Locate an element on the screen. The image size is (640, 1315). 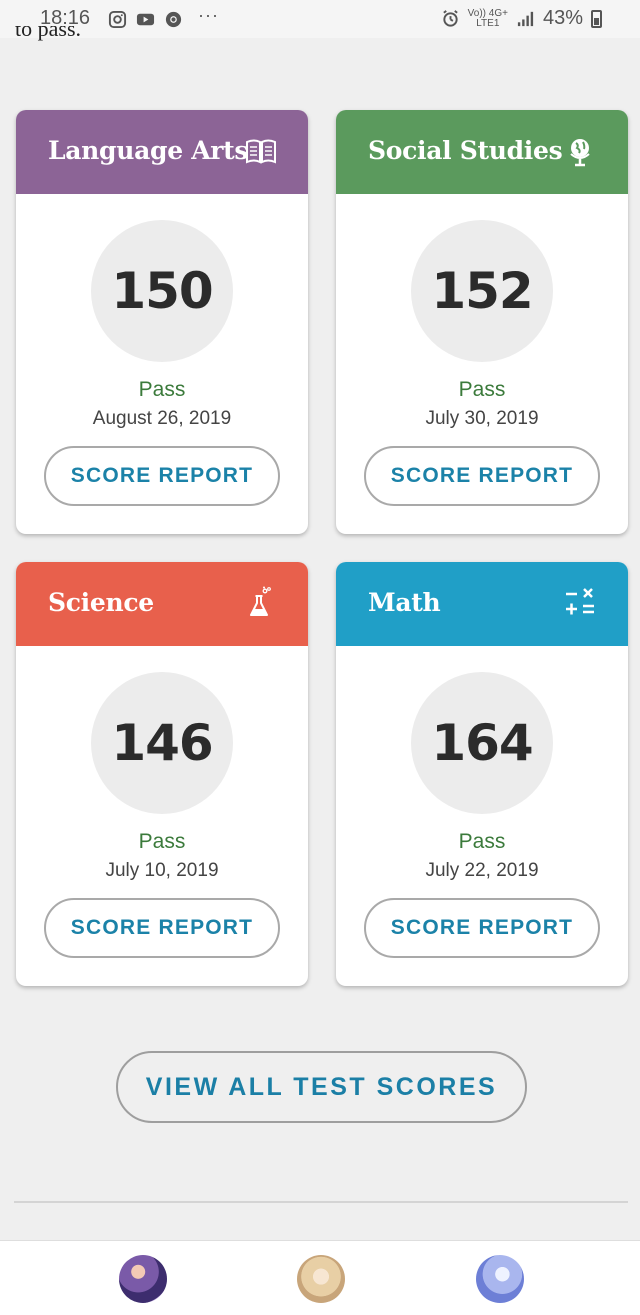
card-header: Social Studies is located at coordinates (482, 152).